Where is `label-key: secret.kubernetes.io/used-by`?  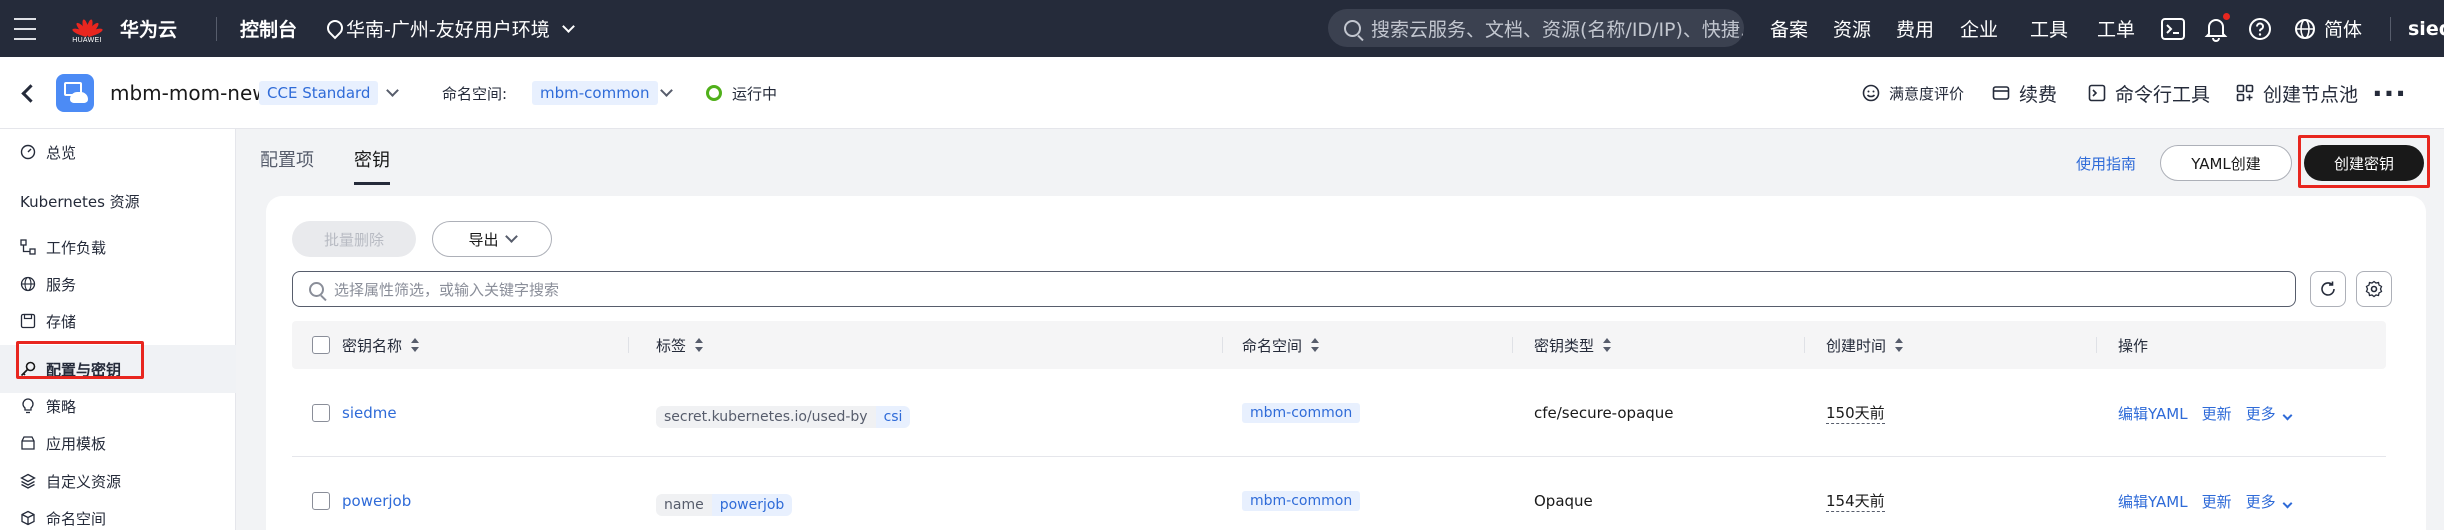
label-key: secret.kubernetes.io/used-by is located at coordinates (766, 417).